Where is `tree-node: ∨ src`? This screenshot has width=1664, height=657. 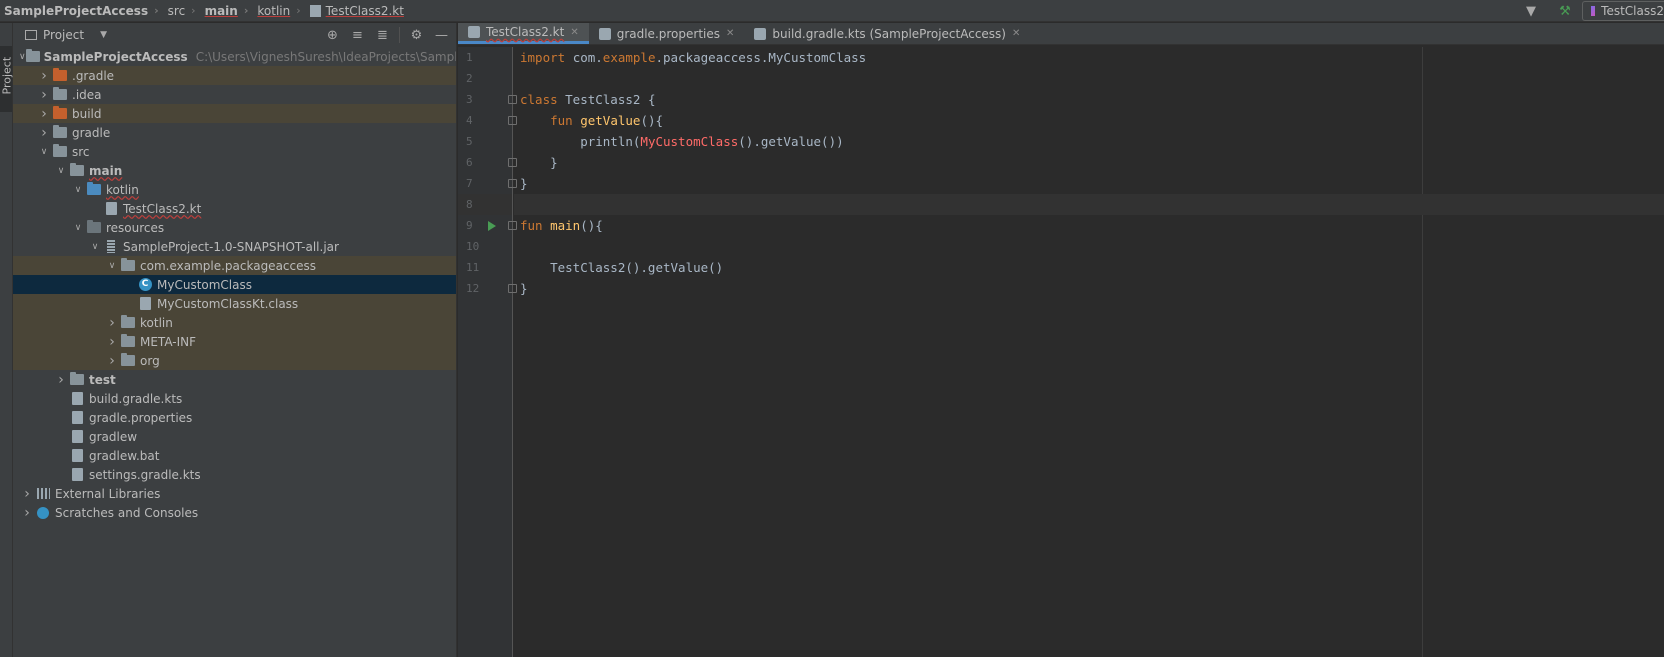
tree-node: ∨ src is located at coordinates (234, 151).